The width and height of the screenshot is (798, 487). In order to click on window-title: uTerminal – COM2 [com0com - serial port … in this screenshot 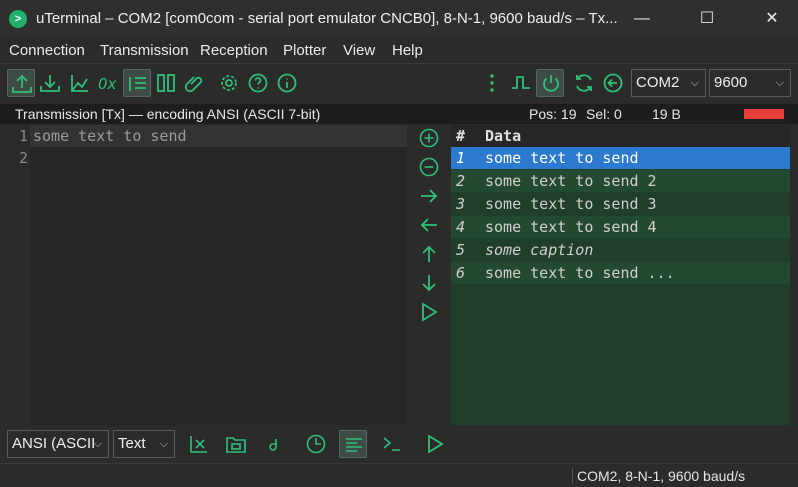, I will do `click(327, 18)`.